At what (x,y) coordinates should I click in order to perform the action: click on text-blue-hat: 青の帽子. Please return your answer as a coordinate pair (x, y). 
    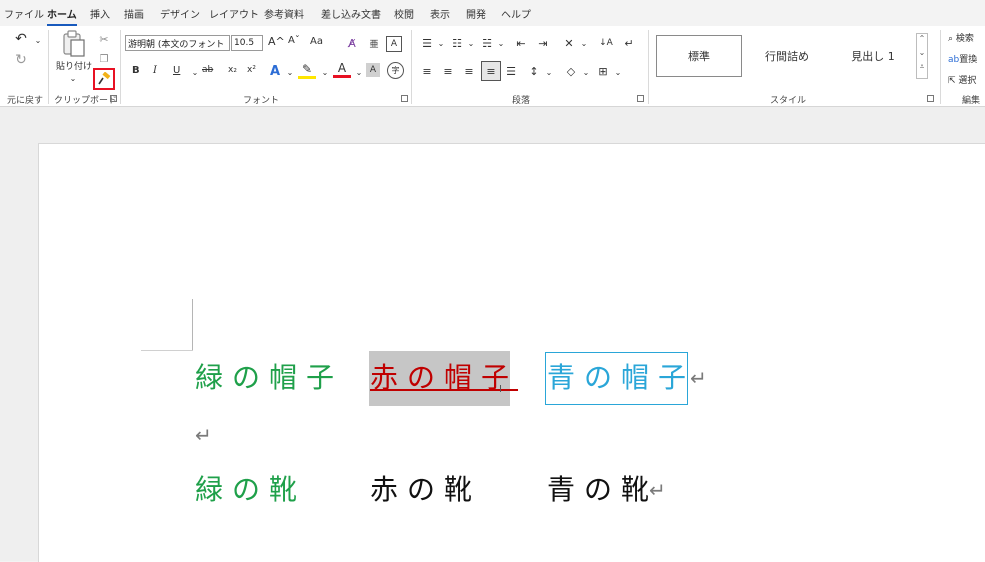
    Looking at the image, I should click on (621, 378).